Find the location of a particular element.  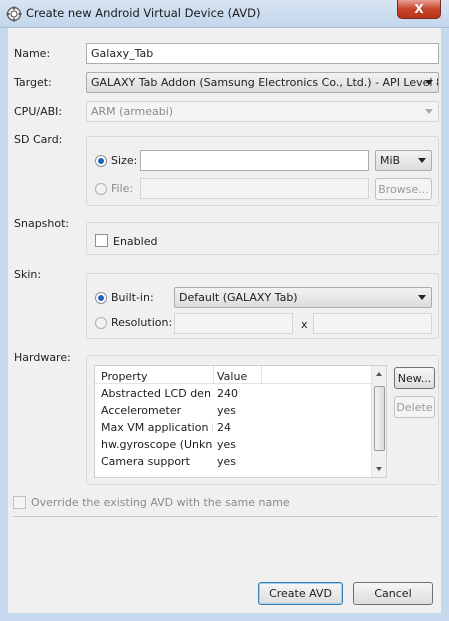

sd-size-label: Size: is located at coordinates (124, 160).